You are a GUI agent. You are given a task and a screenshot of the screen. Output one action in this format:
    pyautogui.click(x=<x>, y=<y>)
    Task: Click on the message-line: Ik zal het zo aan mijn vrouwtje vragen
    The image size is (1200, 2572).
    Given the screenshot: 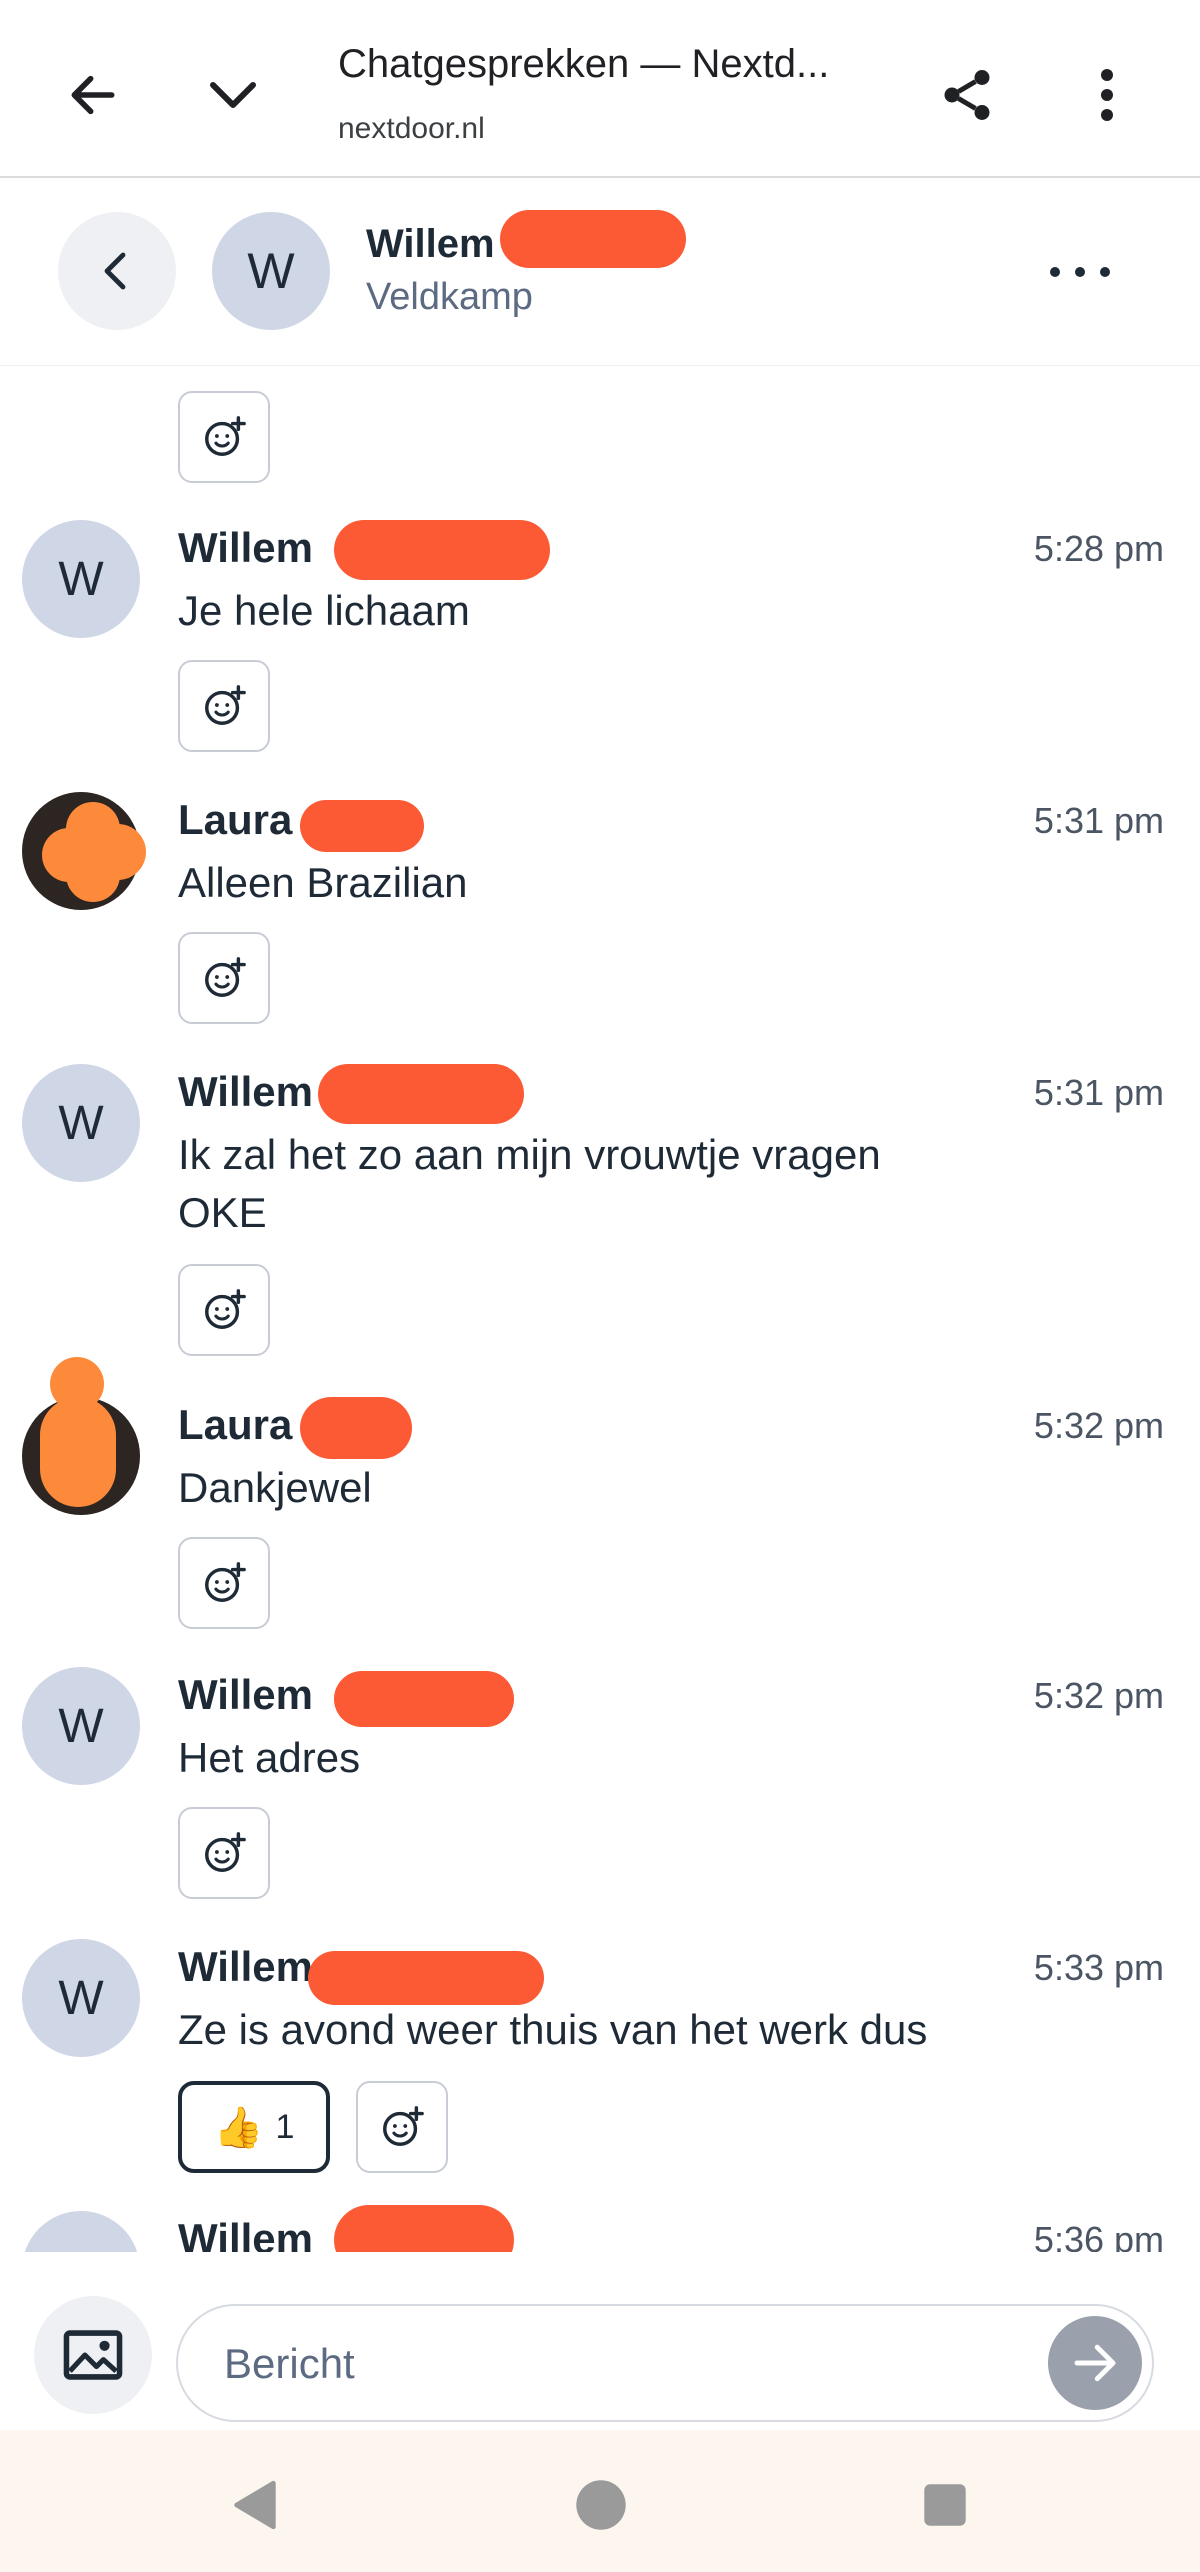 What is the action you would take?
    pyautogui.click(x=529, y=1154)
    